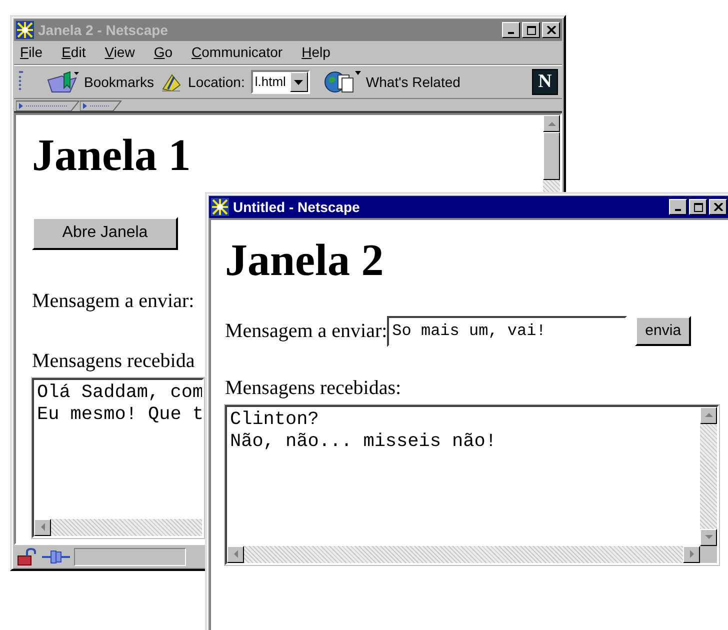  What do you see at coordinates (280, 82) in the screenshot?
I see `location-field: l.html` at bounding box center [280, 82].